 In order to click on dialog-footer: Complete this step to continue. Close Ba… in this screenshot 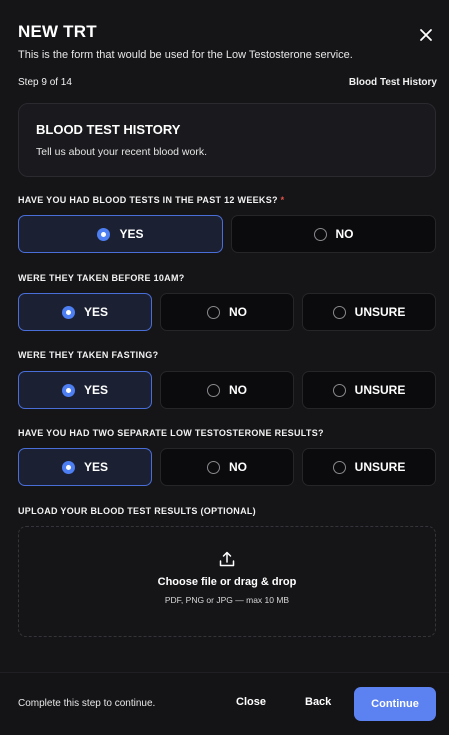, I will do `click(224, 703)`.